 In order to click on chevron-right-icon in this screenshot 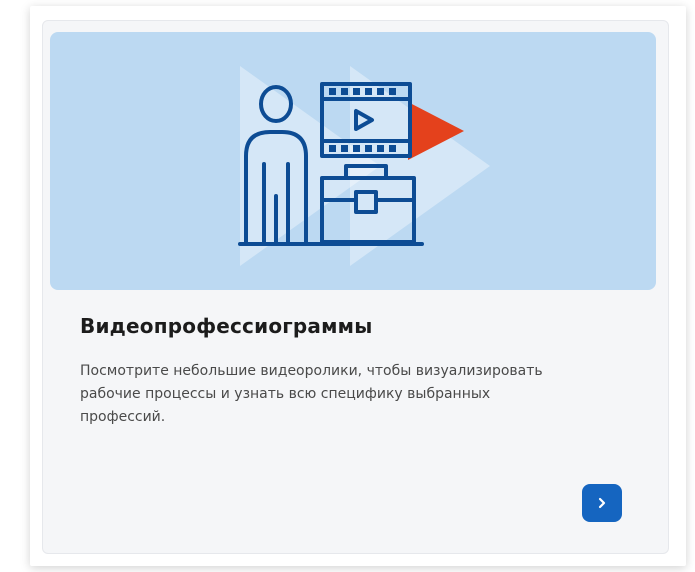, I will do `click(602, 503)`.